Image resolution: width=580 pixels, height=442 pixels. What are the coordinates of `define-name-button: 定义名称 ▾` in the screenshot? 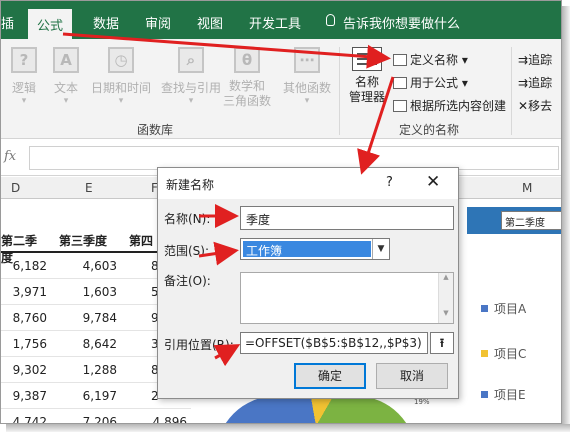 It's located at (430, 59).